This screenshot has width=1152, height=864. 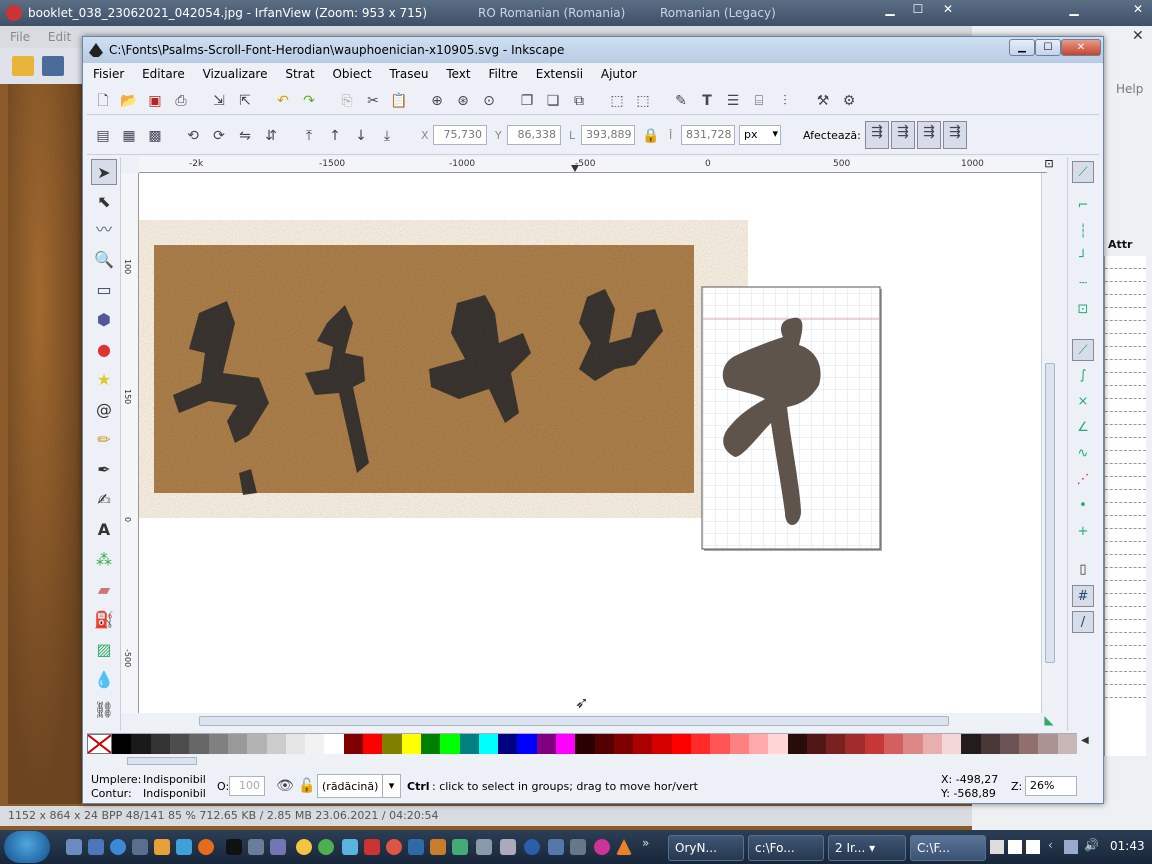 What do you see at coordinates (759, 101) in the screenshot?
I see `xml-editor-icon: ⌸` at bounding box center [759, 101].